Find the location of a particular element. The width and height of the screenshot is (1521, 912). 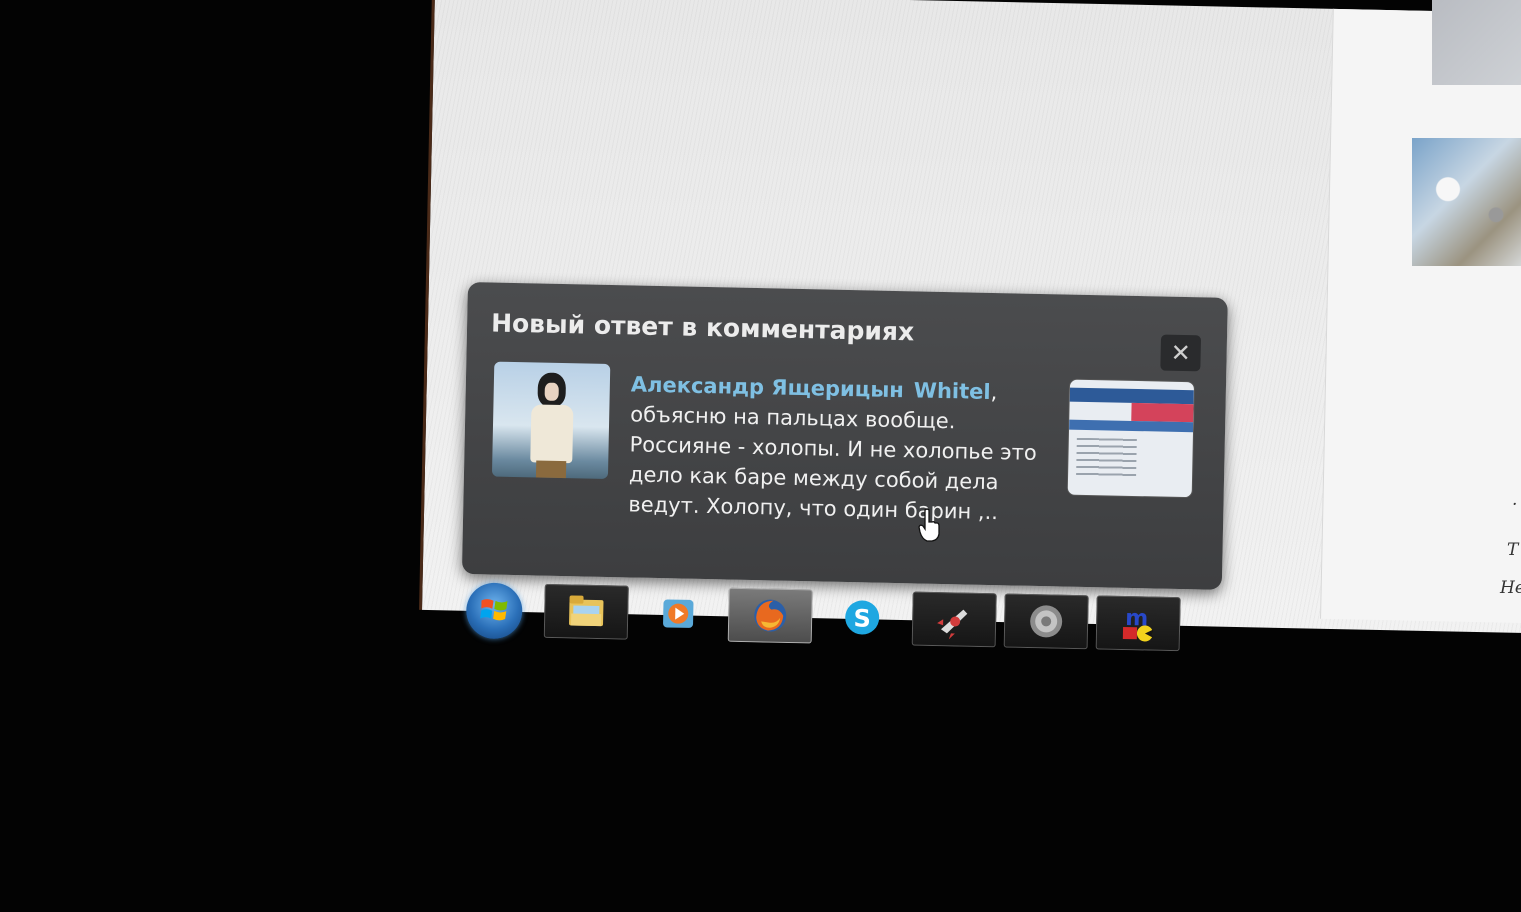

leopard-thumbnail-image is located at coordinates (1466, 202).